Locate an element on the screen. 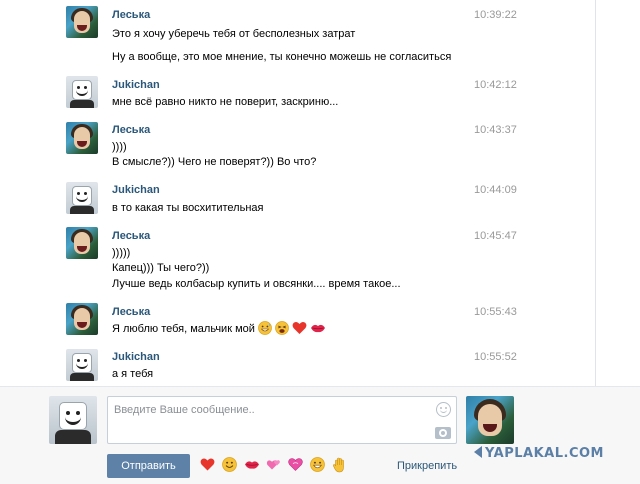 This screenshot has height=484, width=640. message-text: )))) is located at coordinates (119, 147).